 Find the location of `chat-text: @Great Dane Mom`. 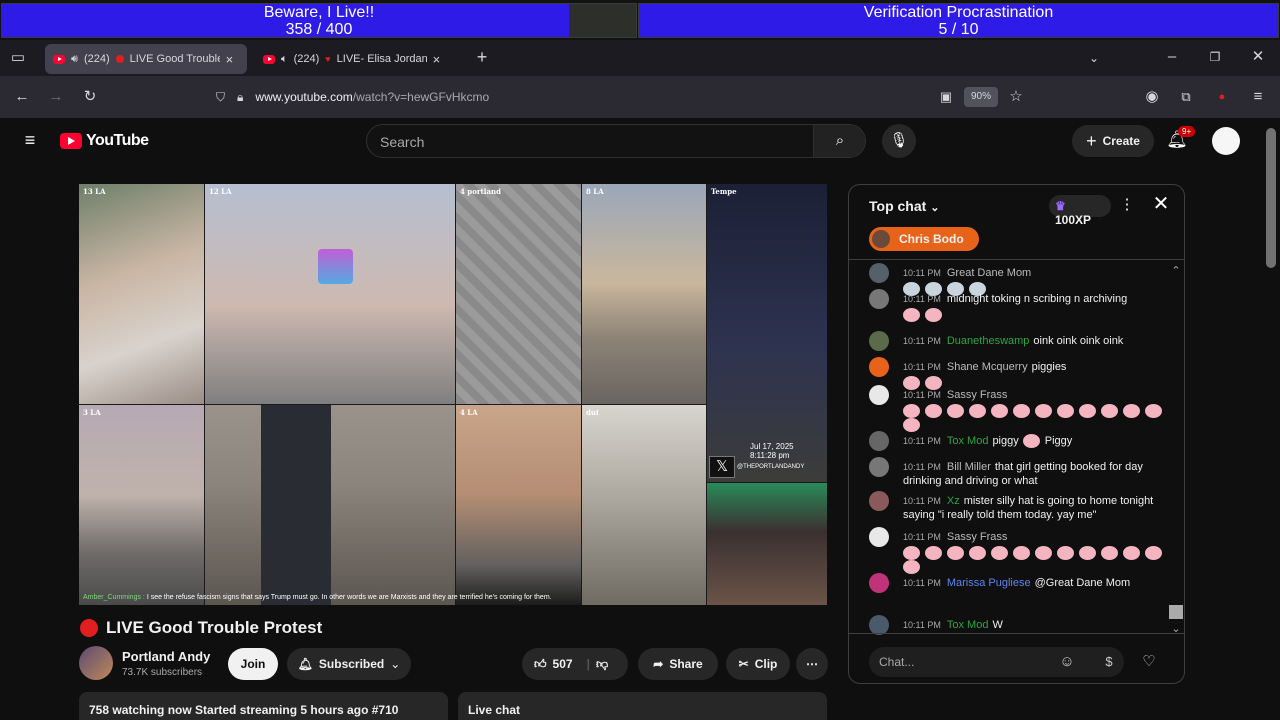

chat-text: @Great Dane Mom is located at coordinates (1082, 583).